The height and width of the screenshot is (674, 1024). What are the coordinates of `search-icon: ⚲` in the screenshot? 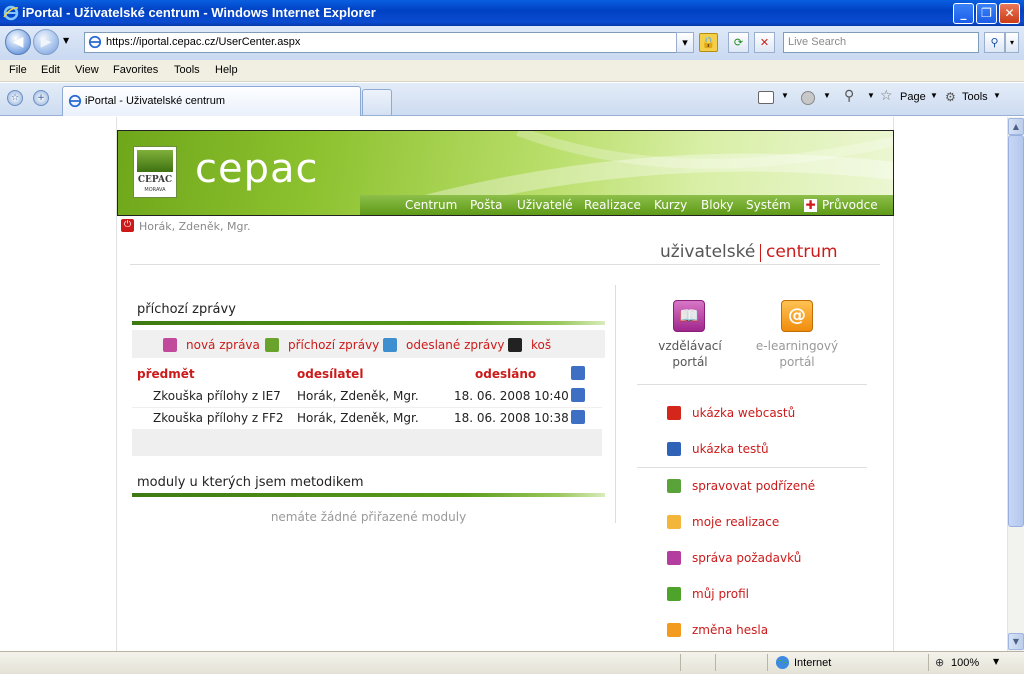 It's located at (994, 42).